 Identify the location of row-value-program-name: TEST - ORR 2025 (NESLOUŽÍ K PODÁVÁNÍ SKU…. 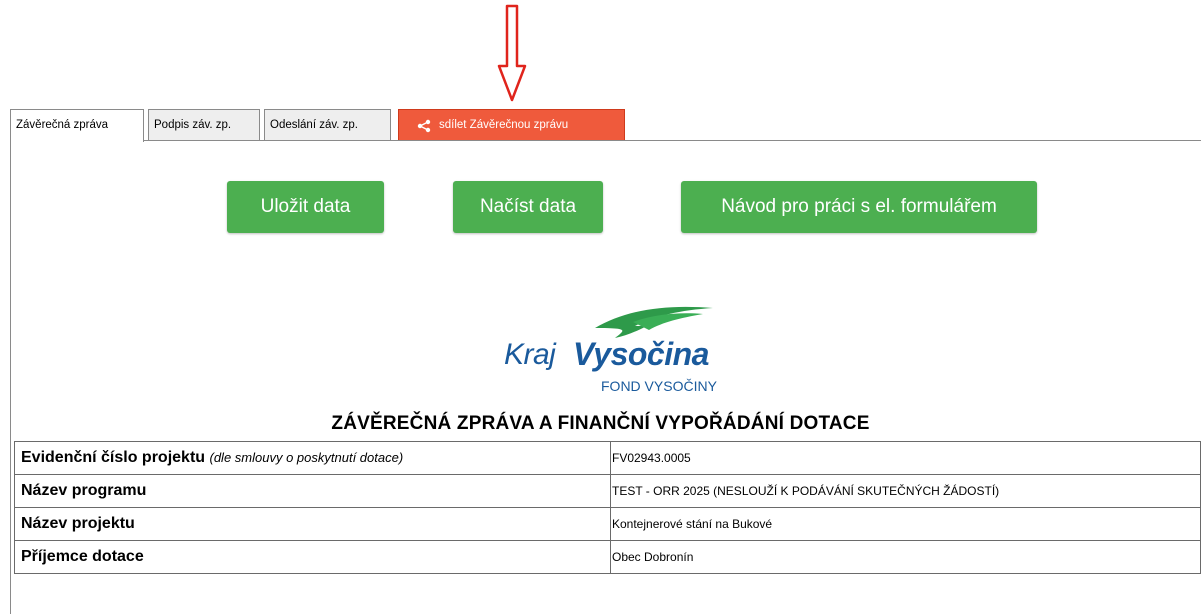
(905, 491).